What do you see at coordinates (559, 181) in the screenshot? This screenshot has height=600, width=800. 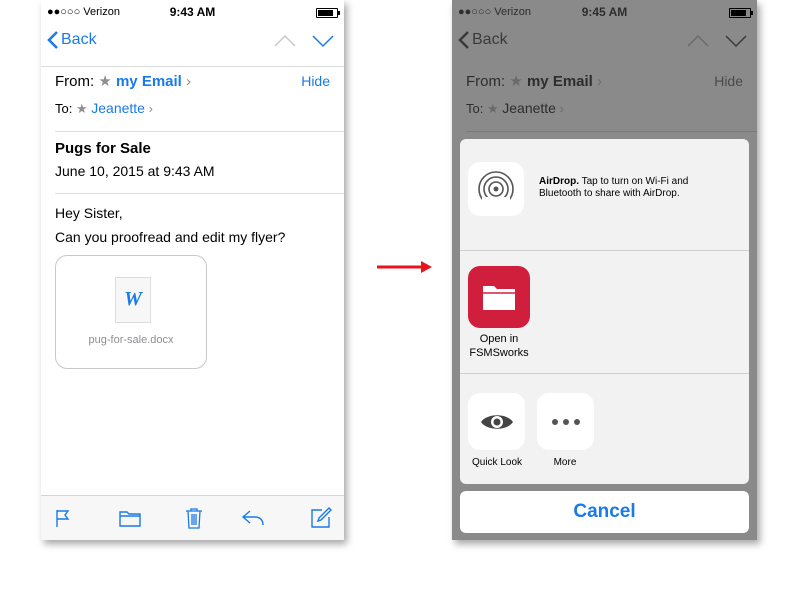 I see `airdrop-title: AirDrop.` at bounding box center [559, 181].